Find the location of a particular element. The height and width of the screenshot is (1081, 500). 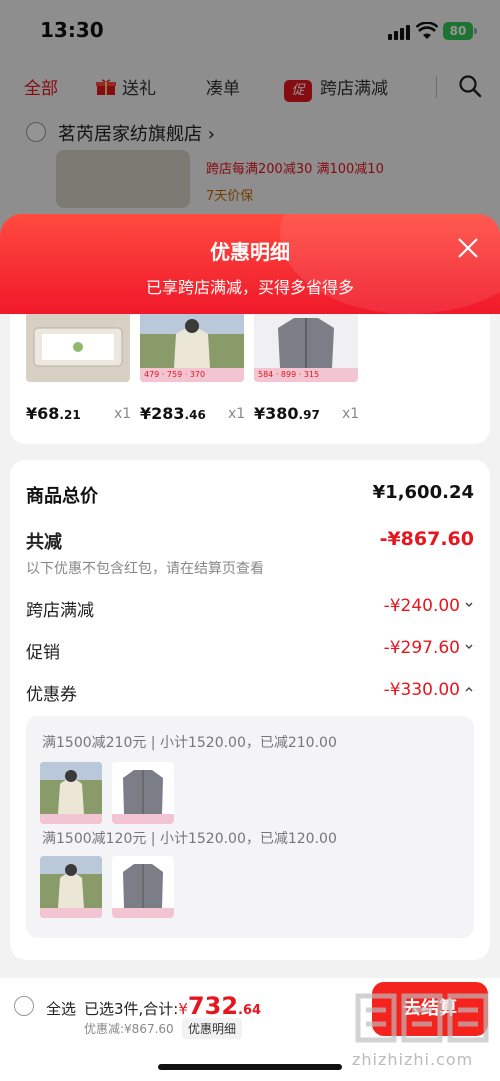

gray-jacket-image: 584 · 899 · 315 is located at coordinates (306, 348).